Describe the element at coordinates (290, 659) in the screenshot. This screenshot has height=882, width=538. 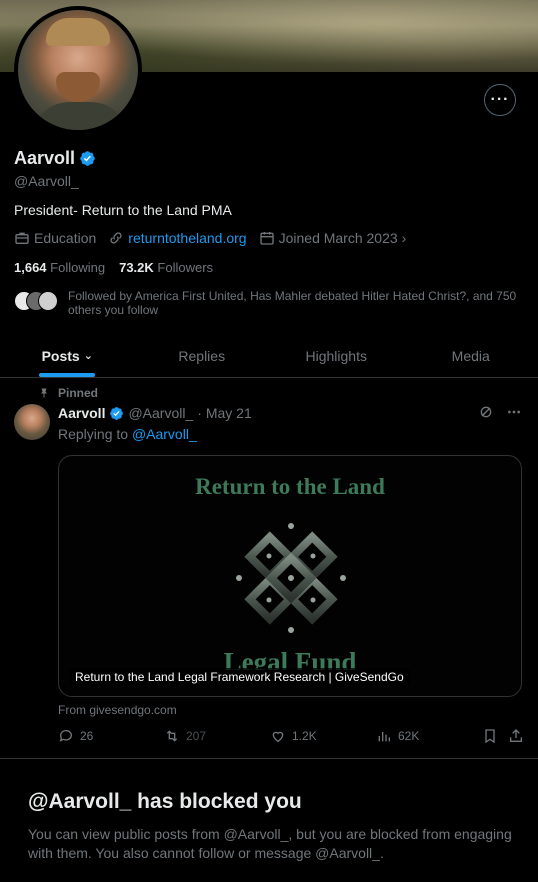
I see `card-image-subtitle: Legal Fund` at that location.